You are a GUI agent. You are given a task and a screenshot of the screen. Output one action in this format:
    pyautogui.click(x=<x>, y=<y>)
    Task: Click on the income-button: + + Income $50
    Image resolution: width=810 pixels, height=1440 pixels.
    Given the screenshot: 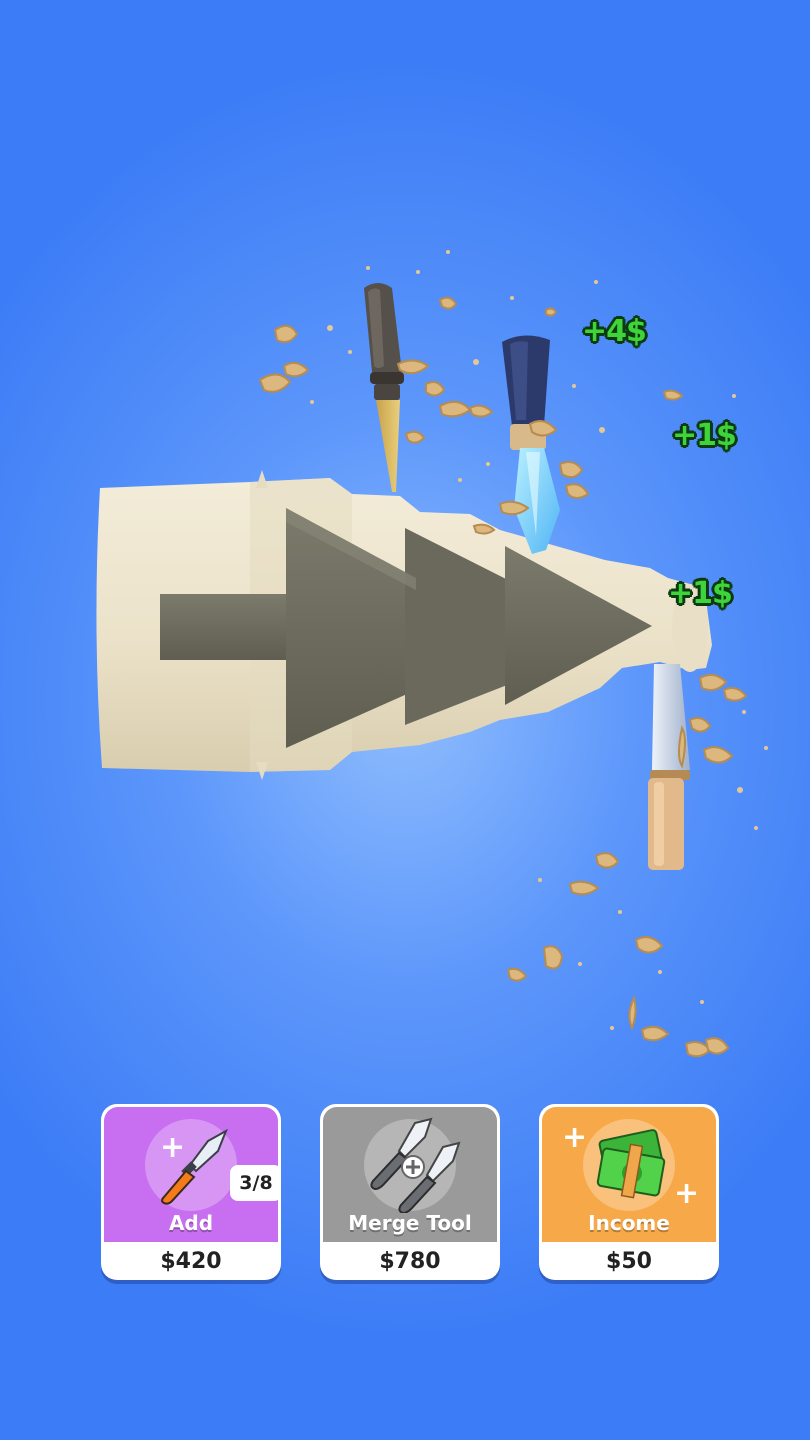 What is the action you would take?
    pyautogui.click(x=629, y=1192)
    